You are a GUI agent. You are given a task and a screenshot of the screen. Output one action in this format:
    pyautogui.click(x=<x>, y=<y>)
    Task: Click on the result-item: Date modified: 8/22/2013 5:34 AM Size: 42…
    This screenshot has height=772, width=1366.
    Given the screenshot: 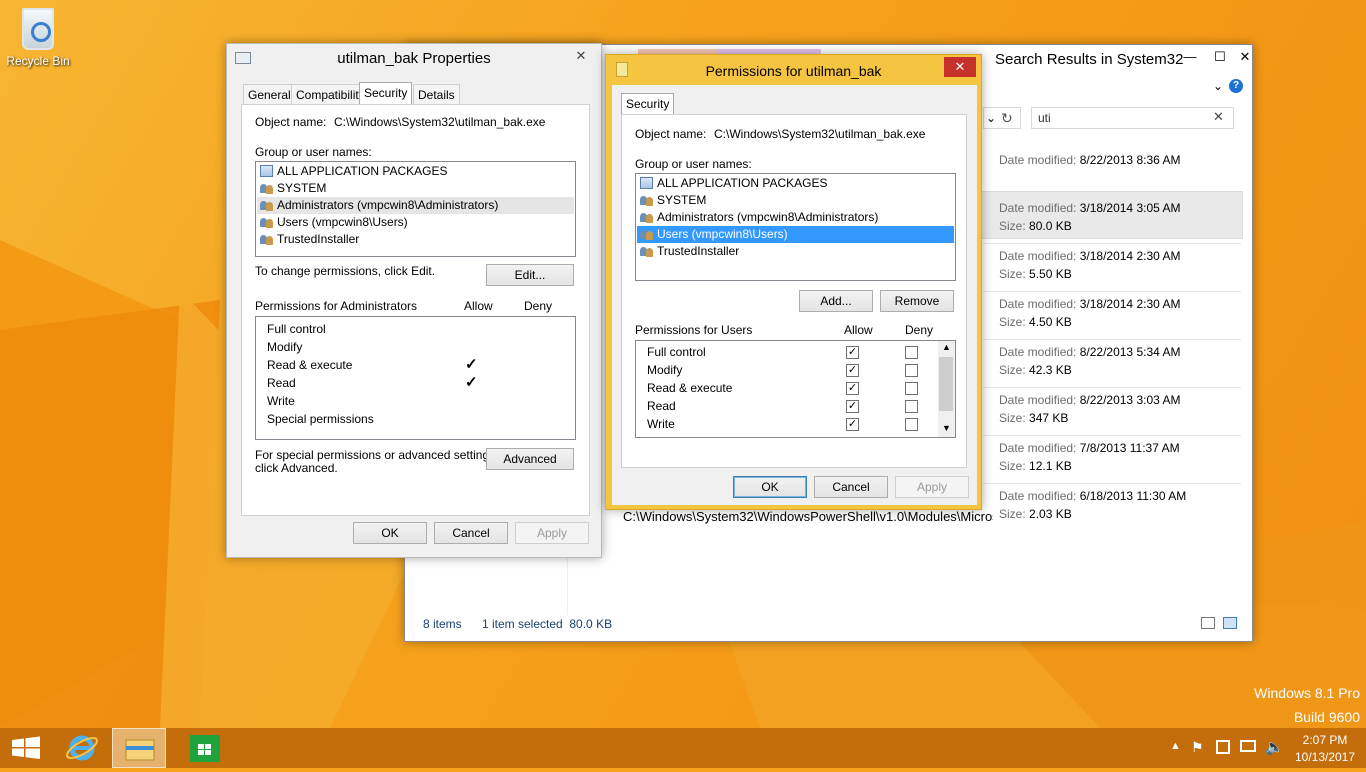 What is the action you would take?
    pyautogui.click(x=1089, y=361)
    